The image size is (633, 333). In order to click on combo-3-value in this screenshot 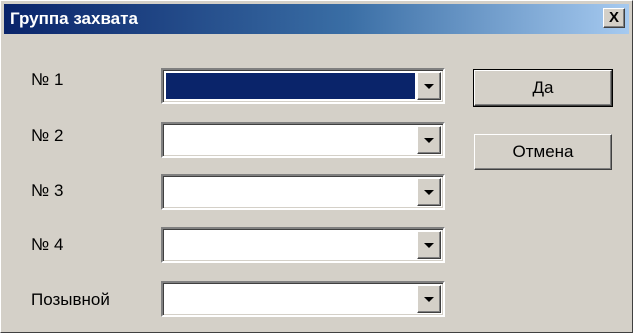, I will do `click(290, 192)`.